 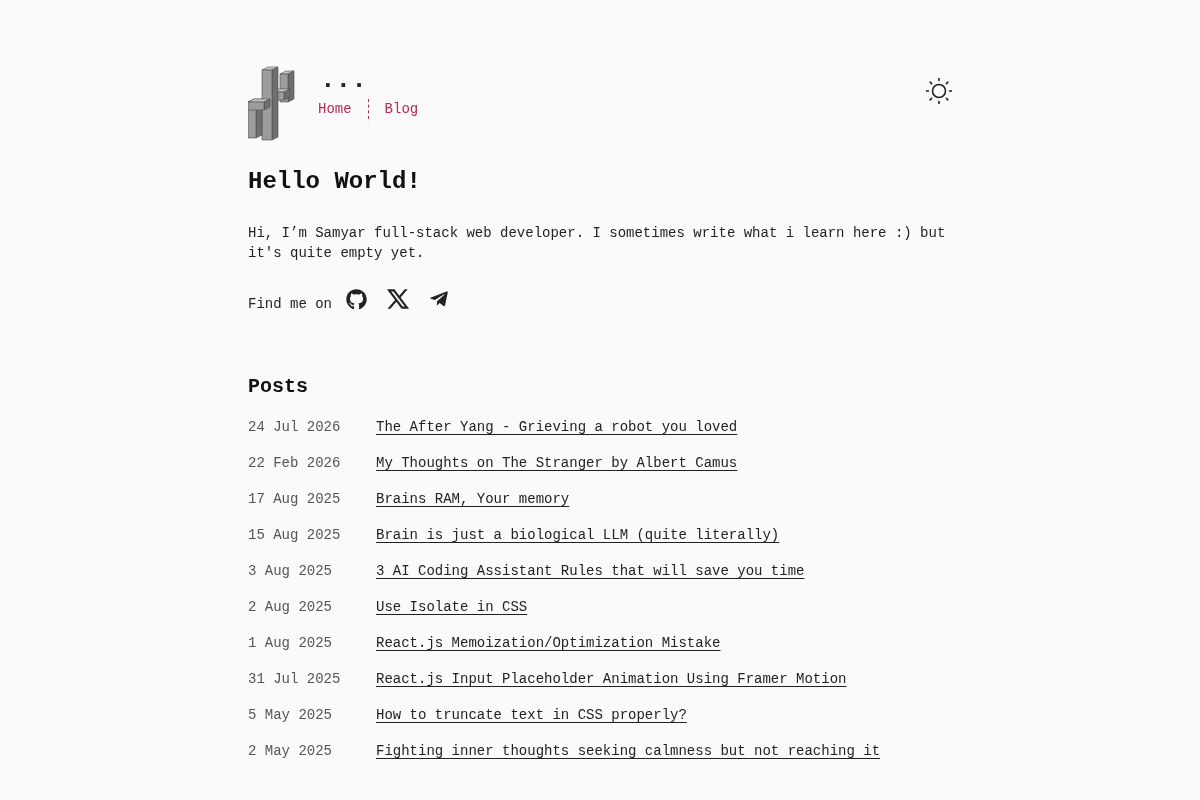 What do you see at coordinates (548, 643) in the screenshot?
I see `post-link: React.js Memoization/Optimization Mistake` at bounding box center [548, 643].